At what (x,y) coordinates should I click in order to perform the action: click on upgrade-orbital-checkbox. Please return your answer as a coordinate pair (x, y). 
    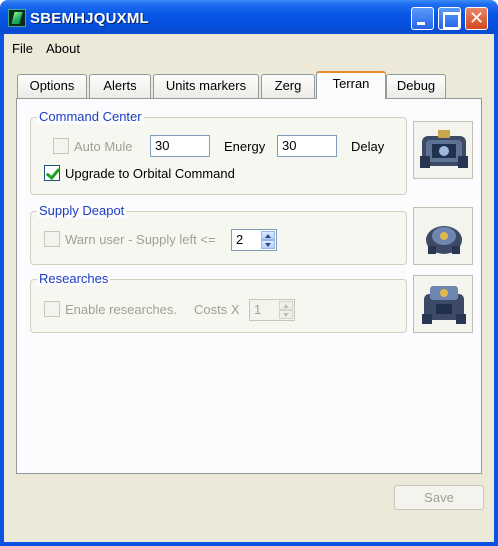
    Looking at the image, I should click on (52, 173).